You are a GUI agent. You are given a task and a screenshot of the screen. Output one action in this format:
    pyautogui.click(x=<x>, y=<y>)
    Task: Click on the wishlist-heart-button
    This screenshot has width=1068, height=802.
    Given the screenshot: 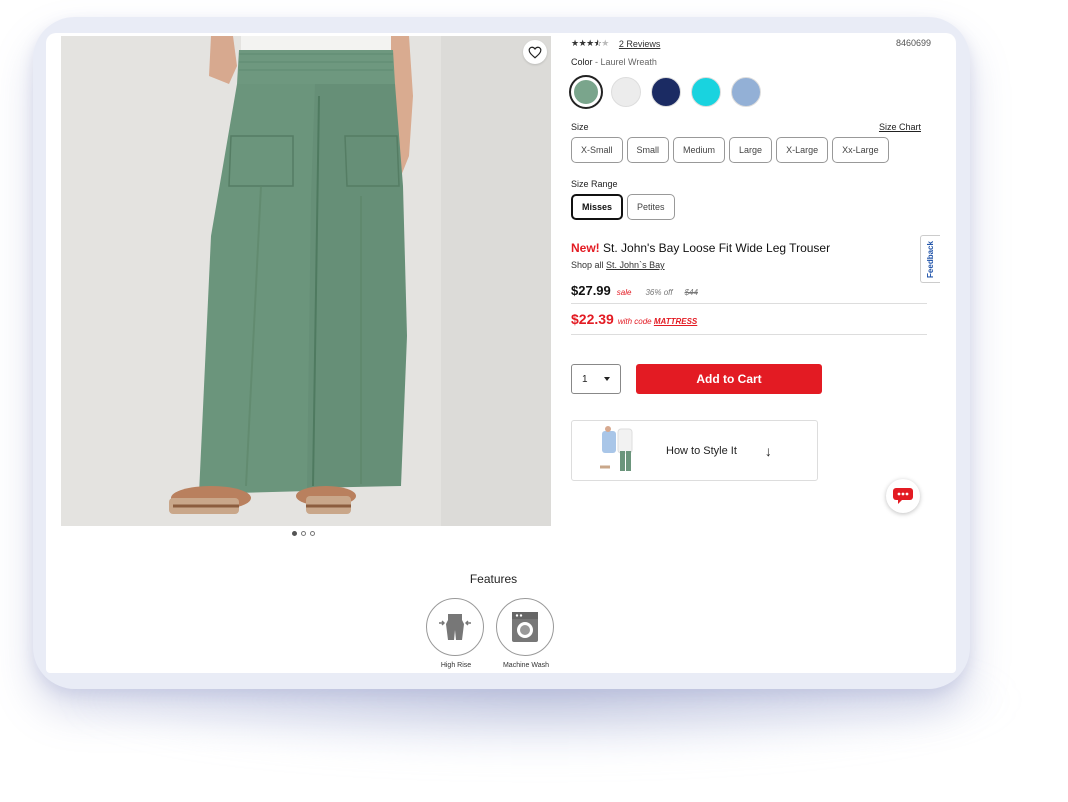 What is the action you would take?
    pyautogui.click(x=535, y=52)
    